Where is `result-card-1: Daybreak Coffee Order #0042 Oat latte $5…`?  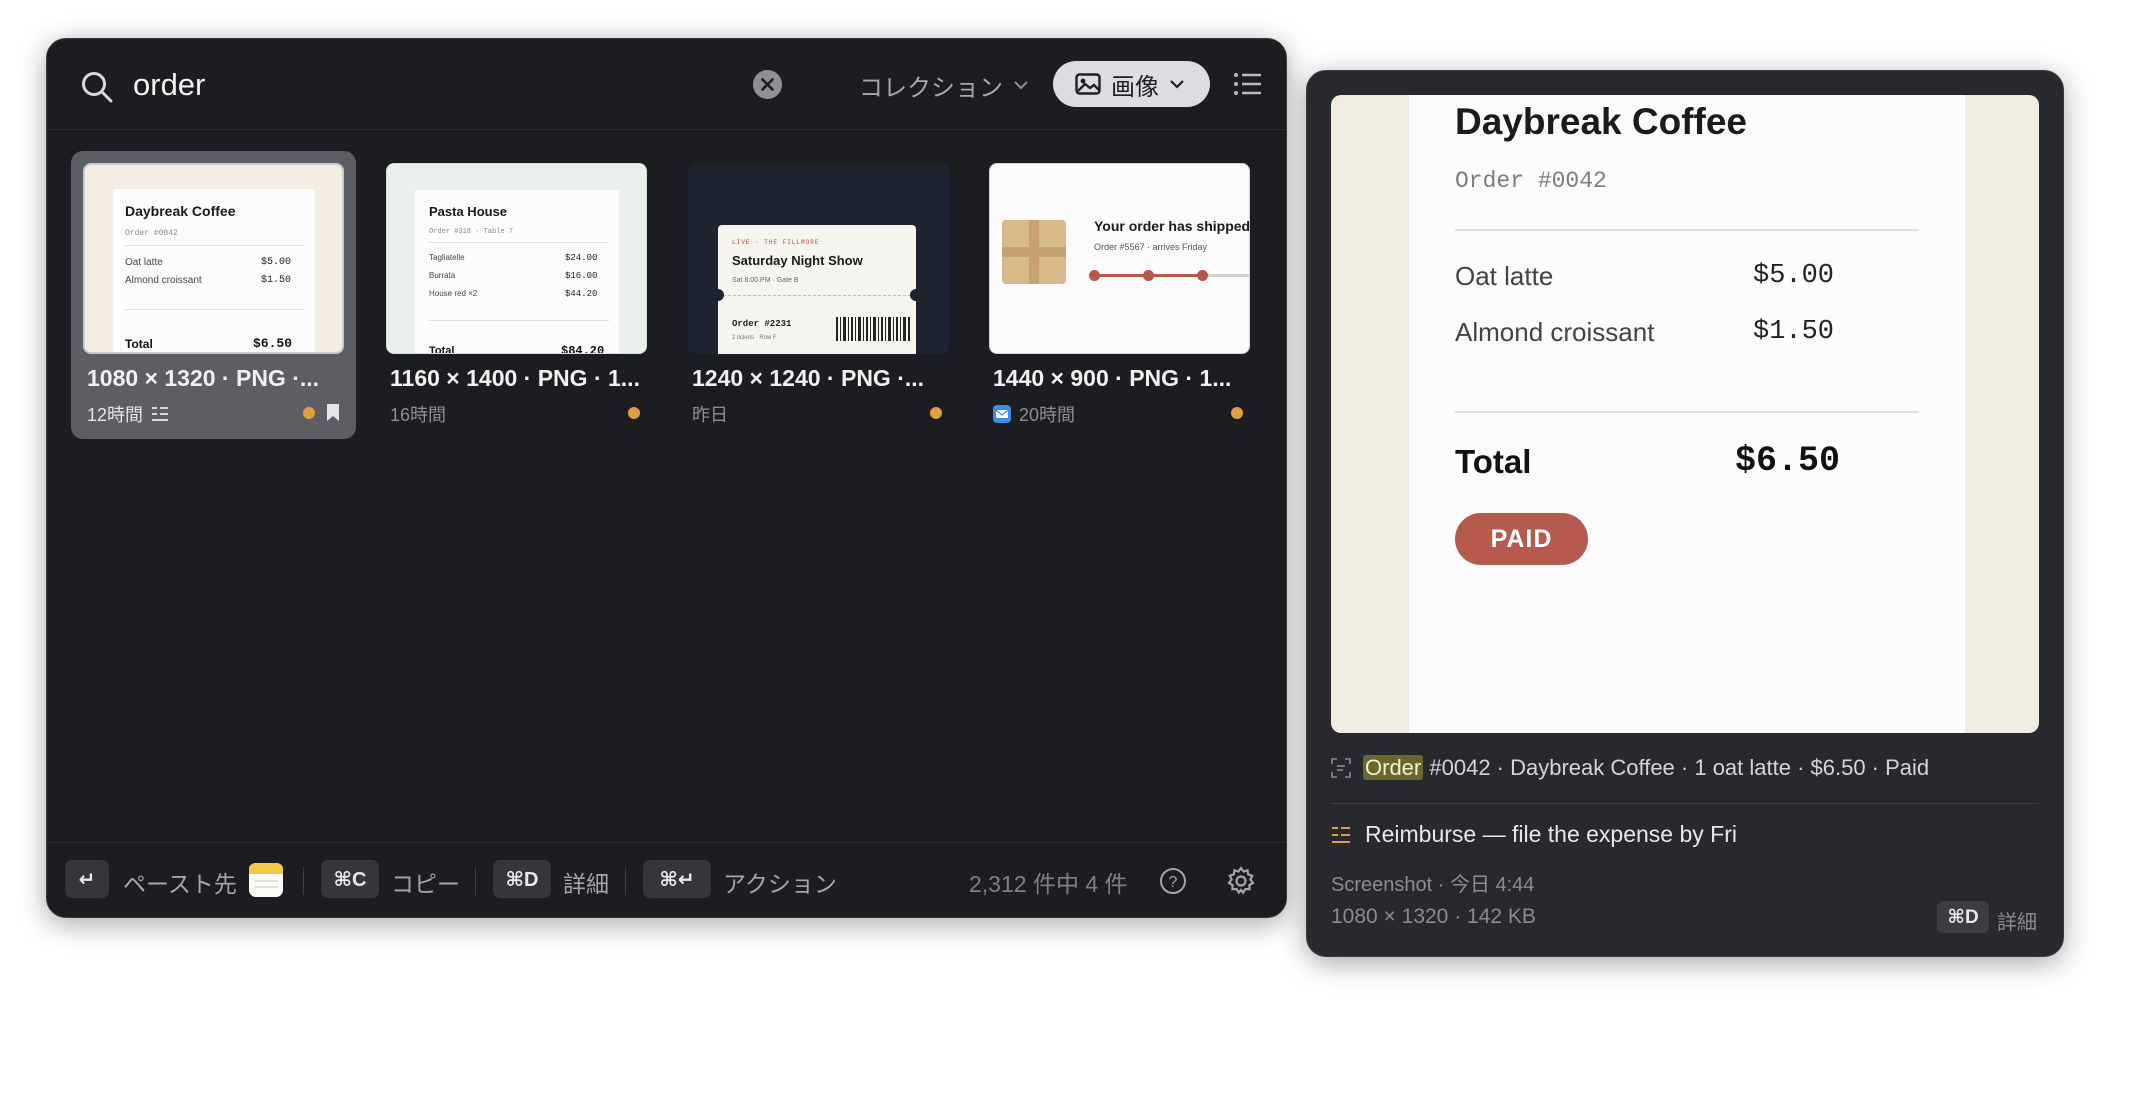 result-card-1: Daybreak Coffee Order #0042 Oat latte $5… is located at coordinates (213, 295).